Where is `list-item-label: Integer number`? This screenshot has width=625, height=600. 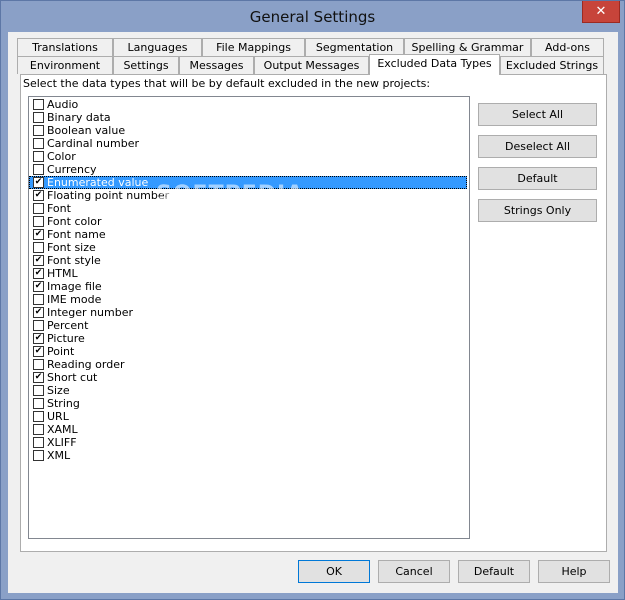 list-item-label: Integer number is located at coordinates (90, 312).